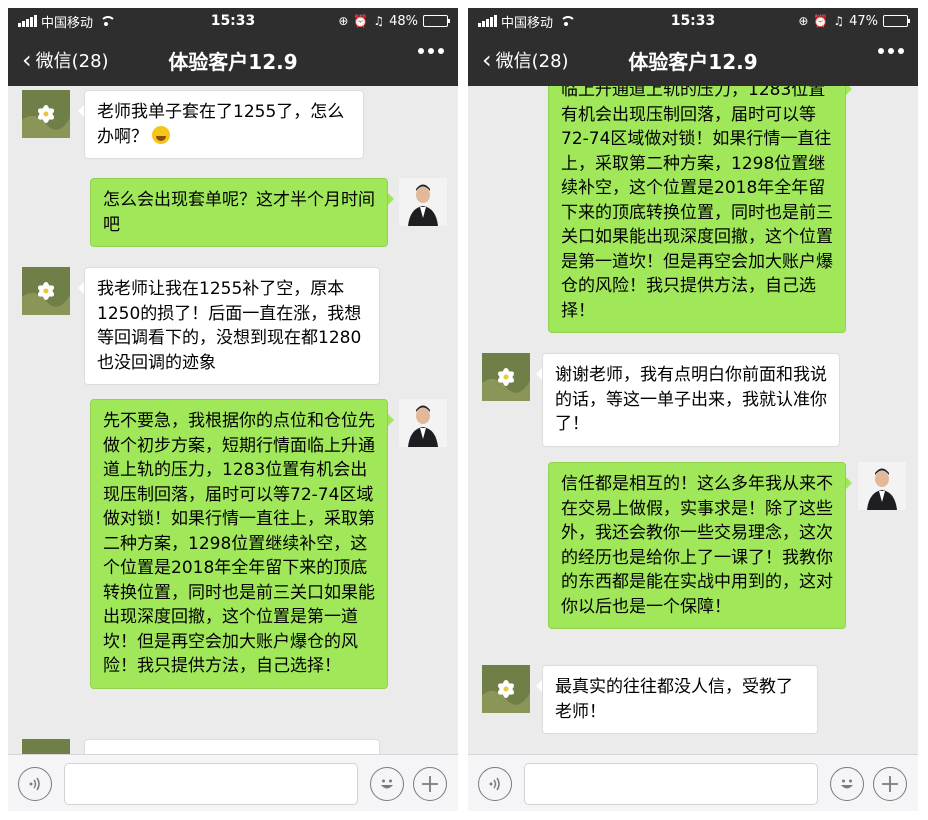 Image resolution: width=928 pixels, height=820 pixels. Describe the element at coordinates (863, 21) in the screenshot. I see `battery-percent: 47%` at that location.